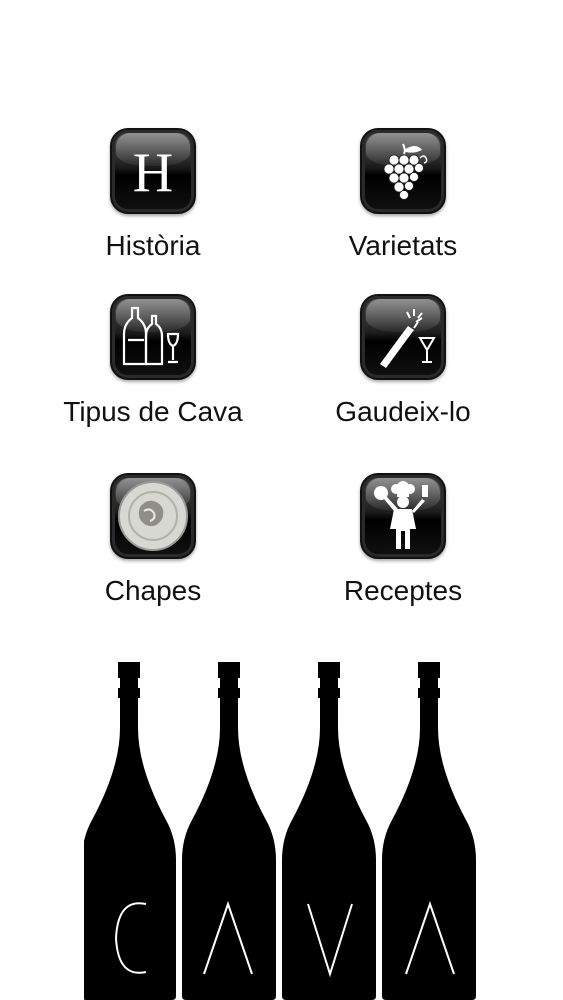 The width and height of the screenshot is (563, 1000). I want to click on letter-h-icon: H, so click(153, 171).